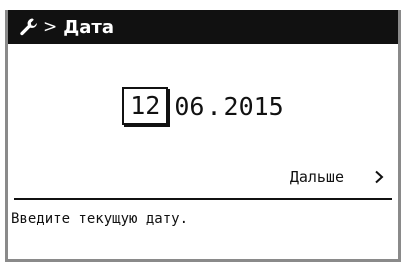  What do you see at coordinates (203, 199) in the screenshot?
I see `divider` at bounding box center [203, 199].